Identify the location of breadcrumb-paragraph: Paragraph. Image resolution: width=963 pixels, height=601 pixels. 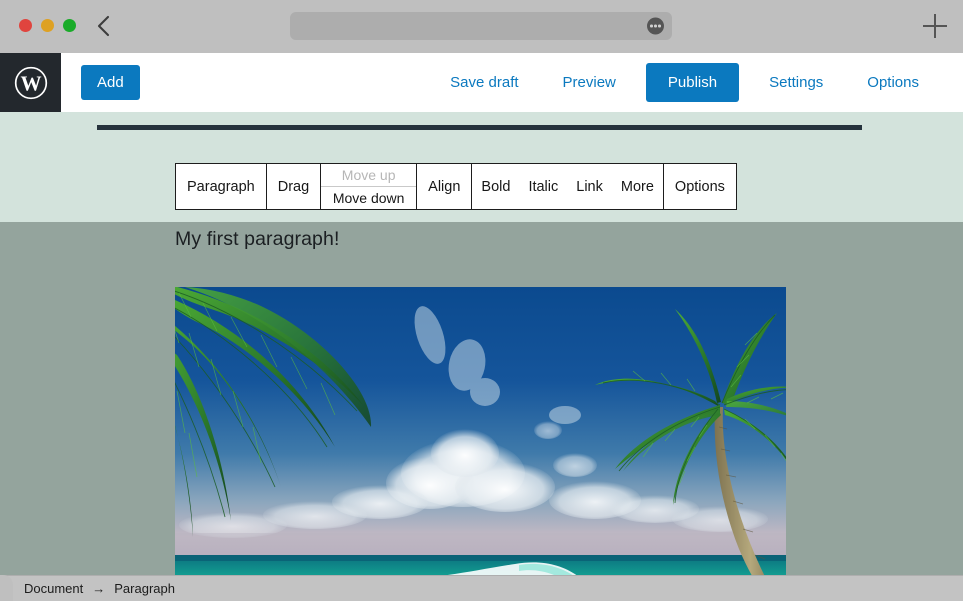
(144, 588).